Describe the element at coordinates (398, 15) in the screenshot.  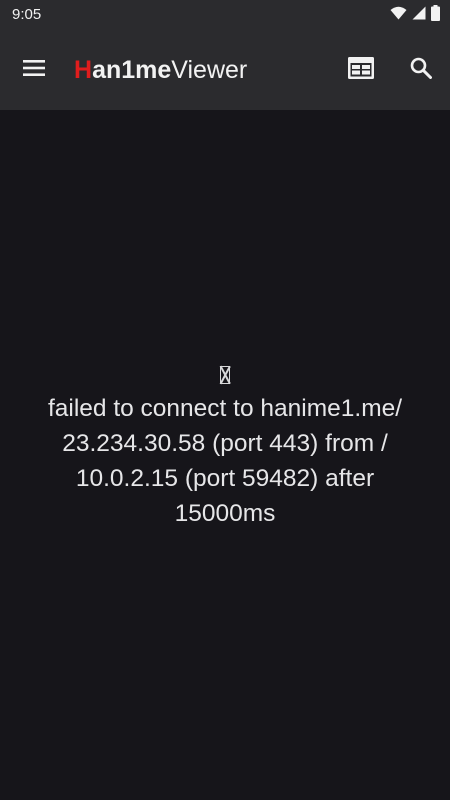
I see `wifi-icon` at that location.